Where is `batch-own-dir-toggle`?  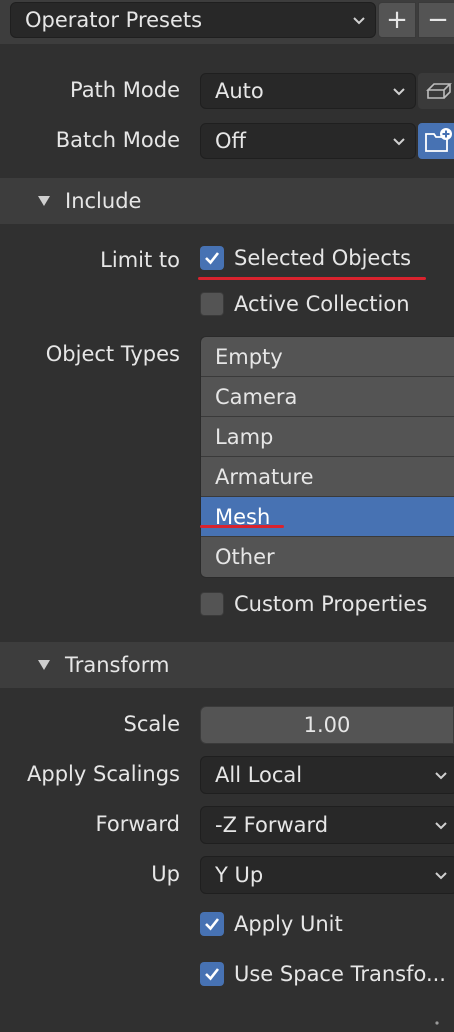 batch-own-dir-toggle is located at coordinates (436, 141).